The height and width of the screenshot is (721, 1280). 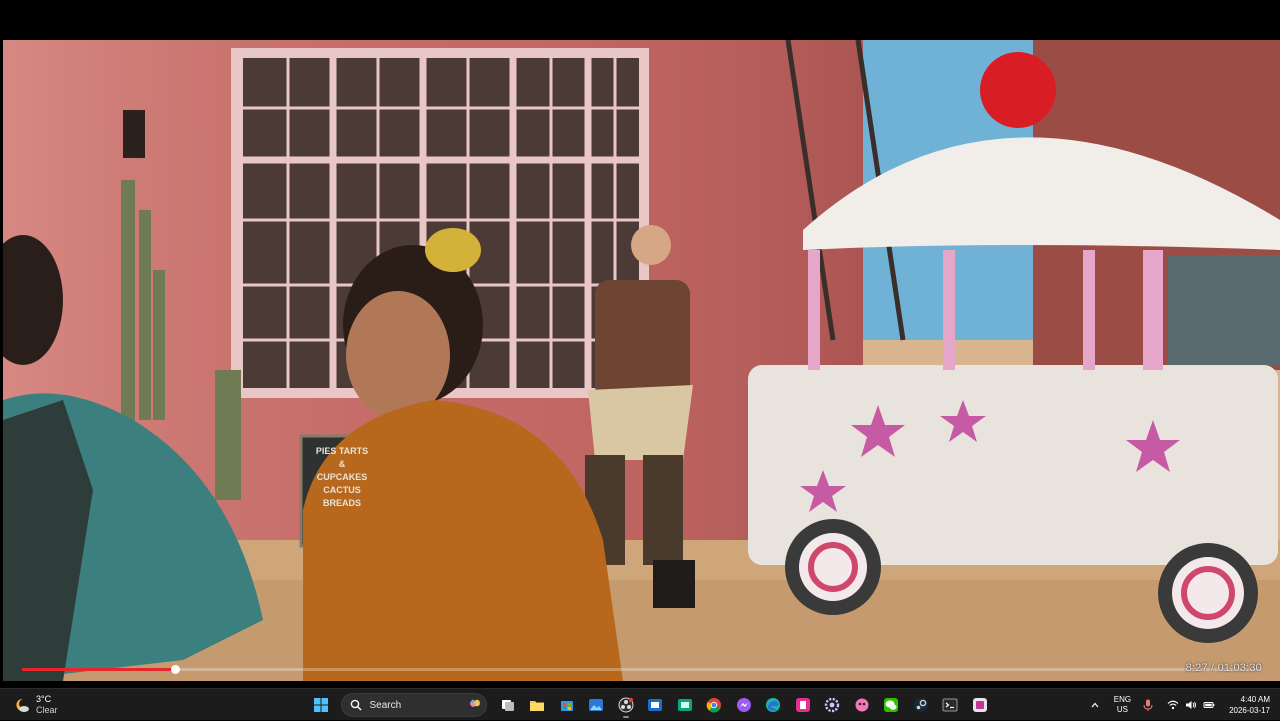 I want to click on app-store-icon, so click(x=979, y=705).